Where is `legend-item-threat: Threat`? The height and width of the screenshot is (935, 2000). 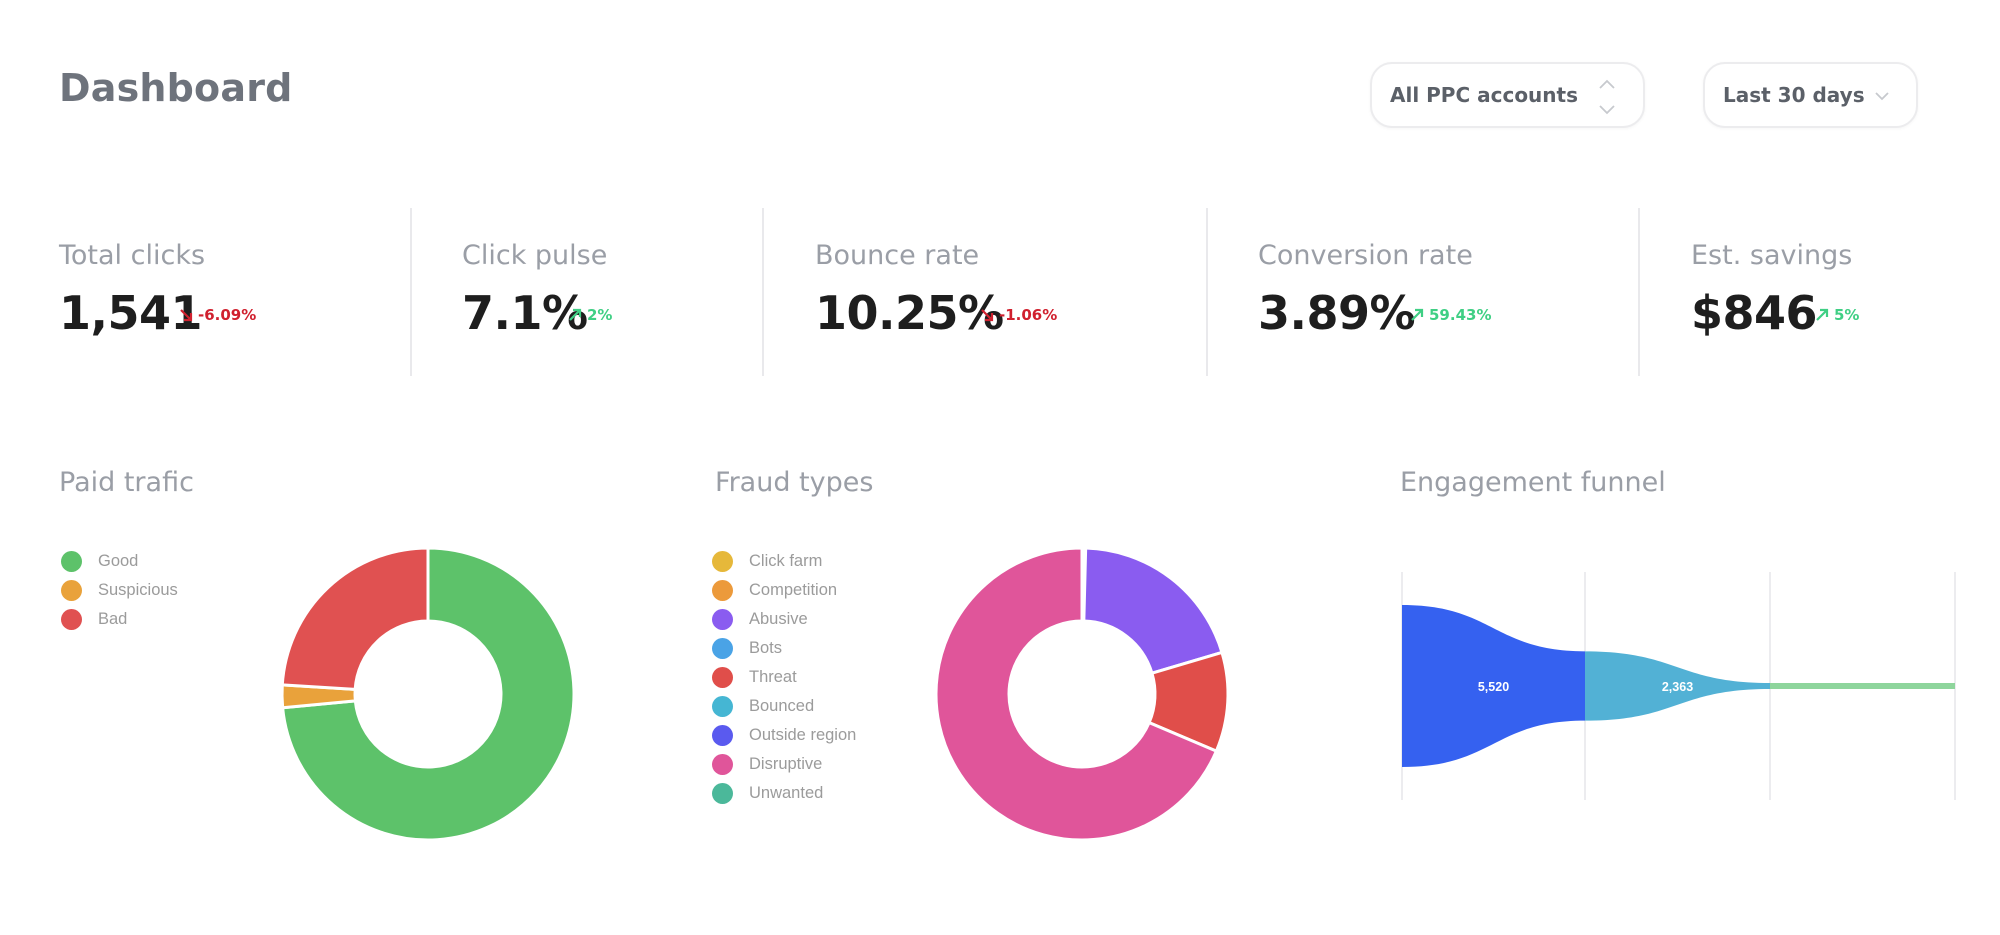 legend-item-threat: Threat is located at coordinates (784, 677).